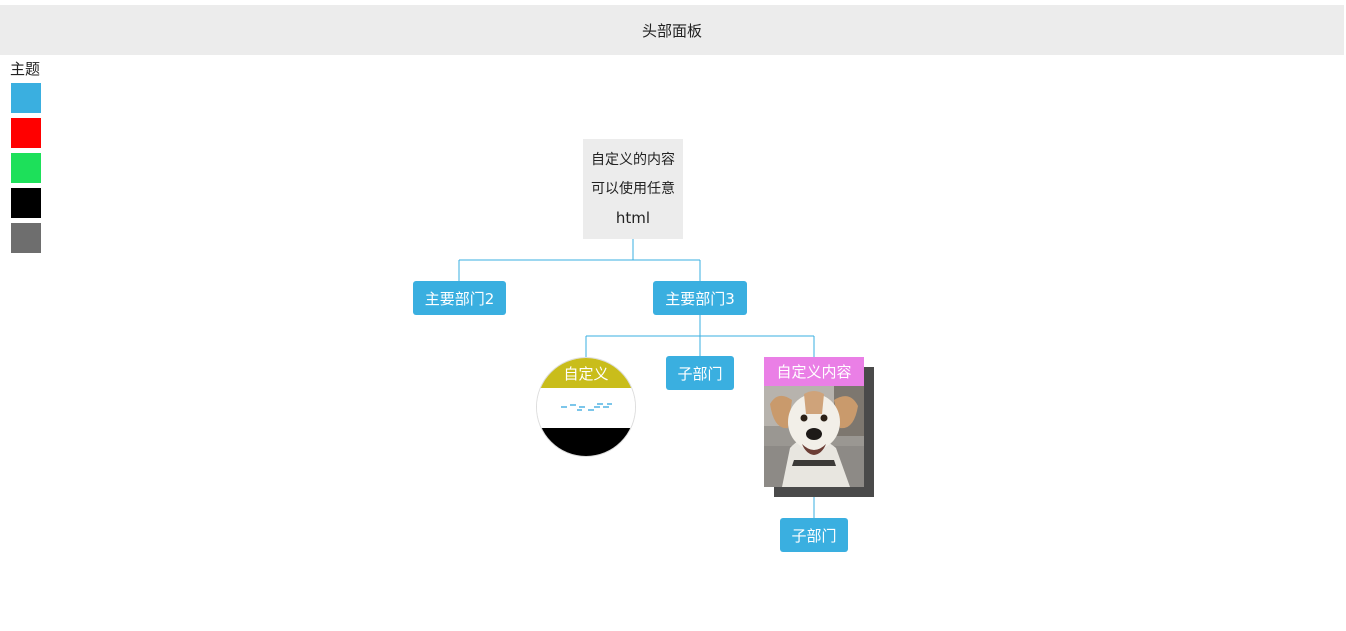 The height and width of the screenshot is (631, 1346). Describe the element at coordinates (633, 217) in the screenshot. I see `root-line-3: html` at that location.